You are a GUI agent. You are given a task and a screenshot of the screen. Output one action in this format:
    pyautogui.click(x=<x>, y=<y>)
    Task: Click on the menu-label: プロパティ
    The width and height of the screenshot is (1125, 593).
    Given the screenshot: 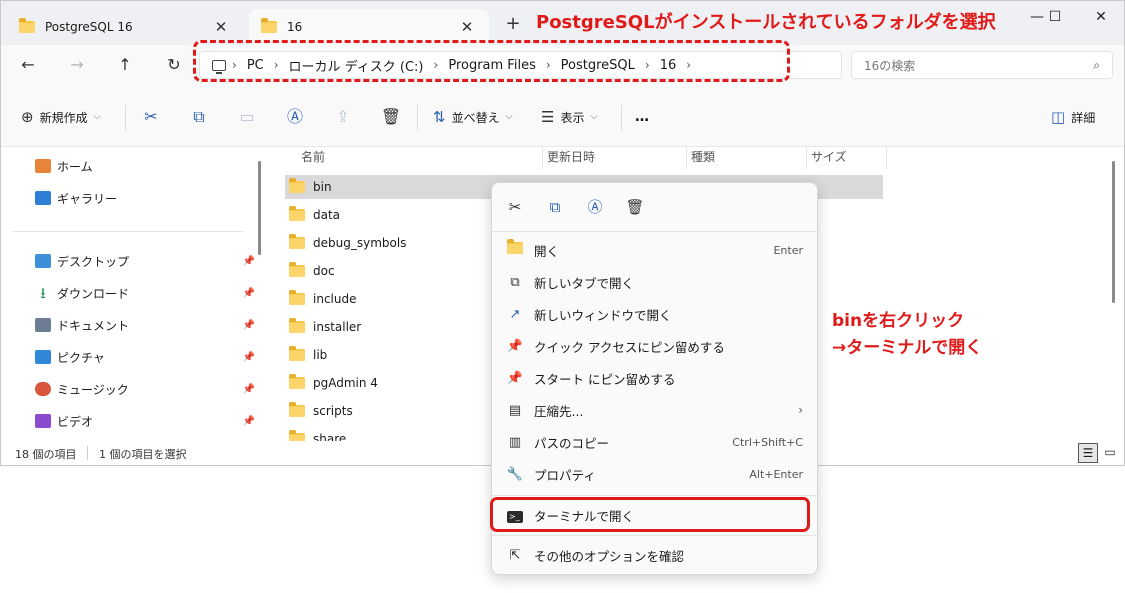 What is the action you would take?
    pyautogui.click(x=565, y=475)
    